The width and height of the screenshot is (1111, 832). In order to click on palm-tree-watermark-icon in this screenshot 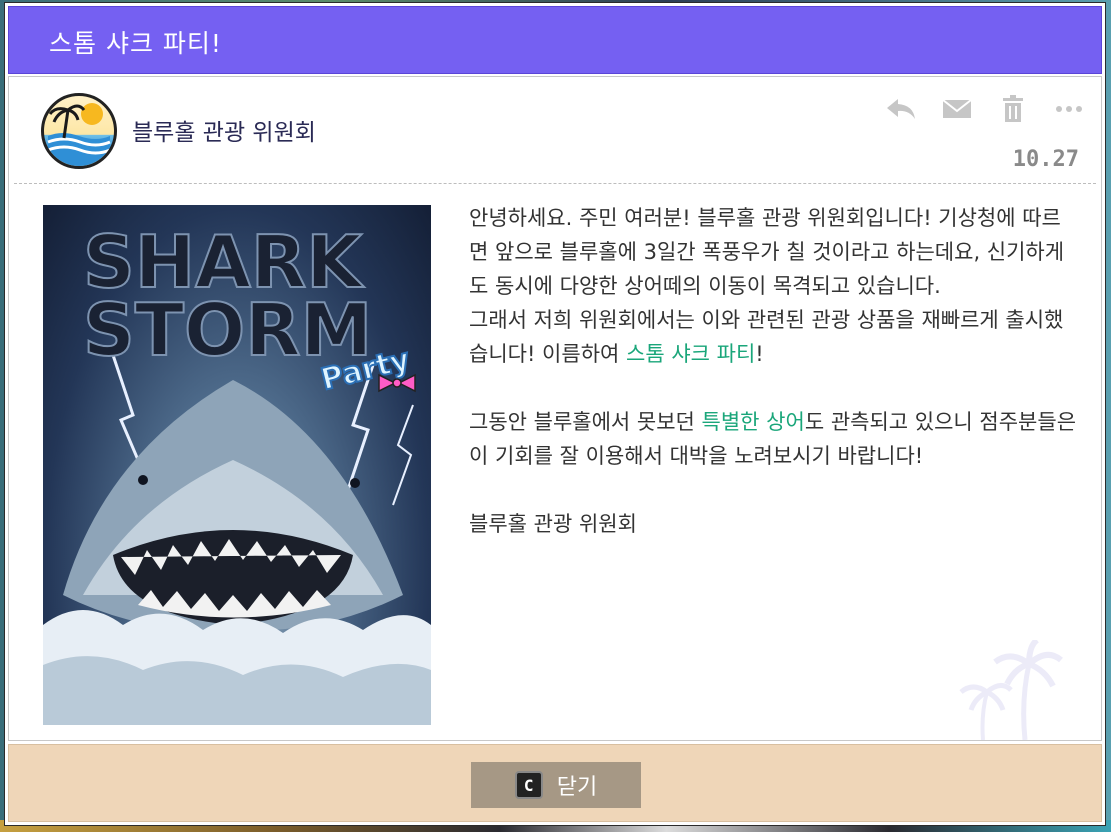, I will do `click(1011, 690)`.